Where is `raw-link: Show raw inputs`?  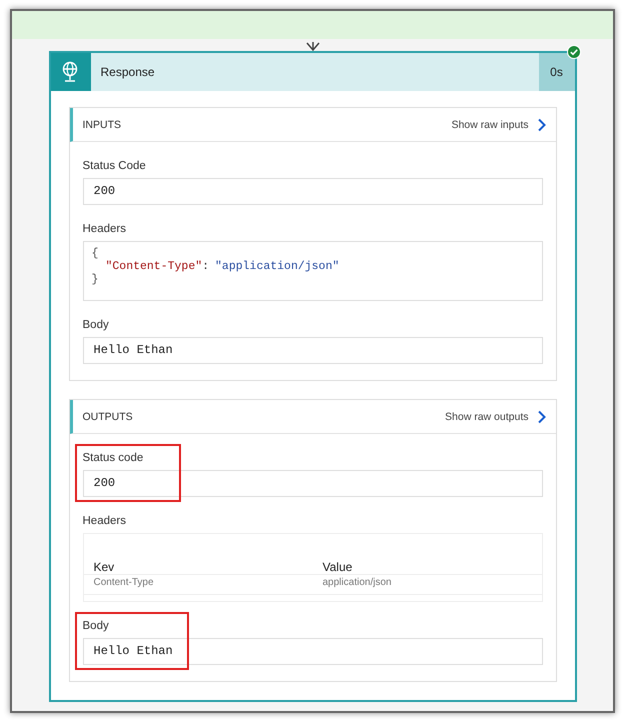
raw-link: Show raw inputs is located at coordinates (498, 125).